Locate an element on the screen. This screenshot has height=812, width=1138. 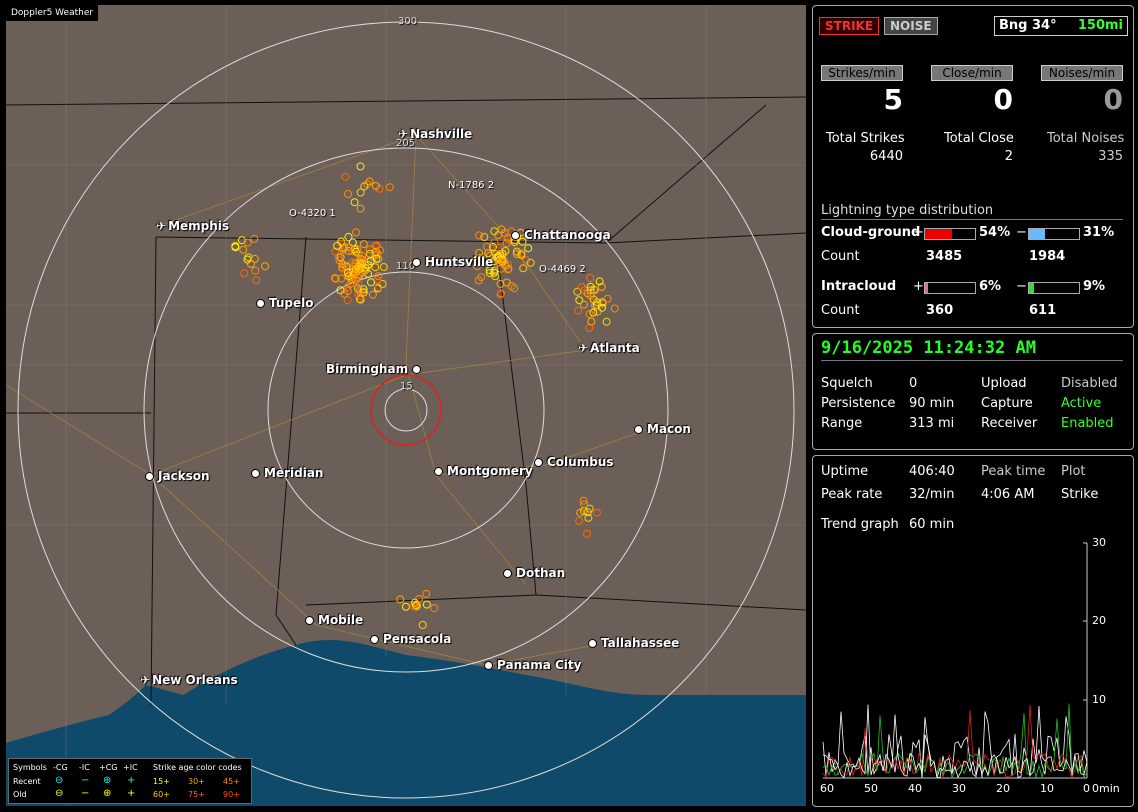
storm-label: O-4469 2 is located at coordinates (562, 269).